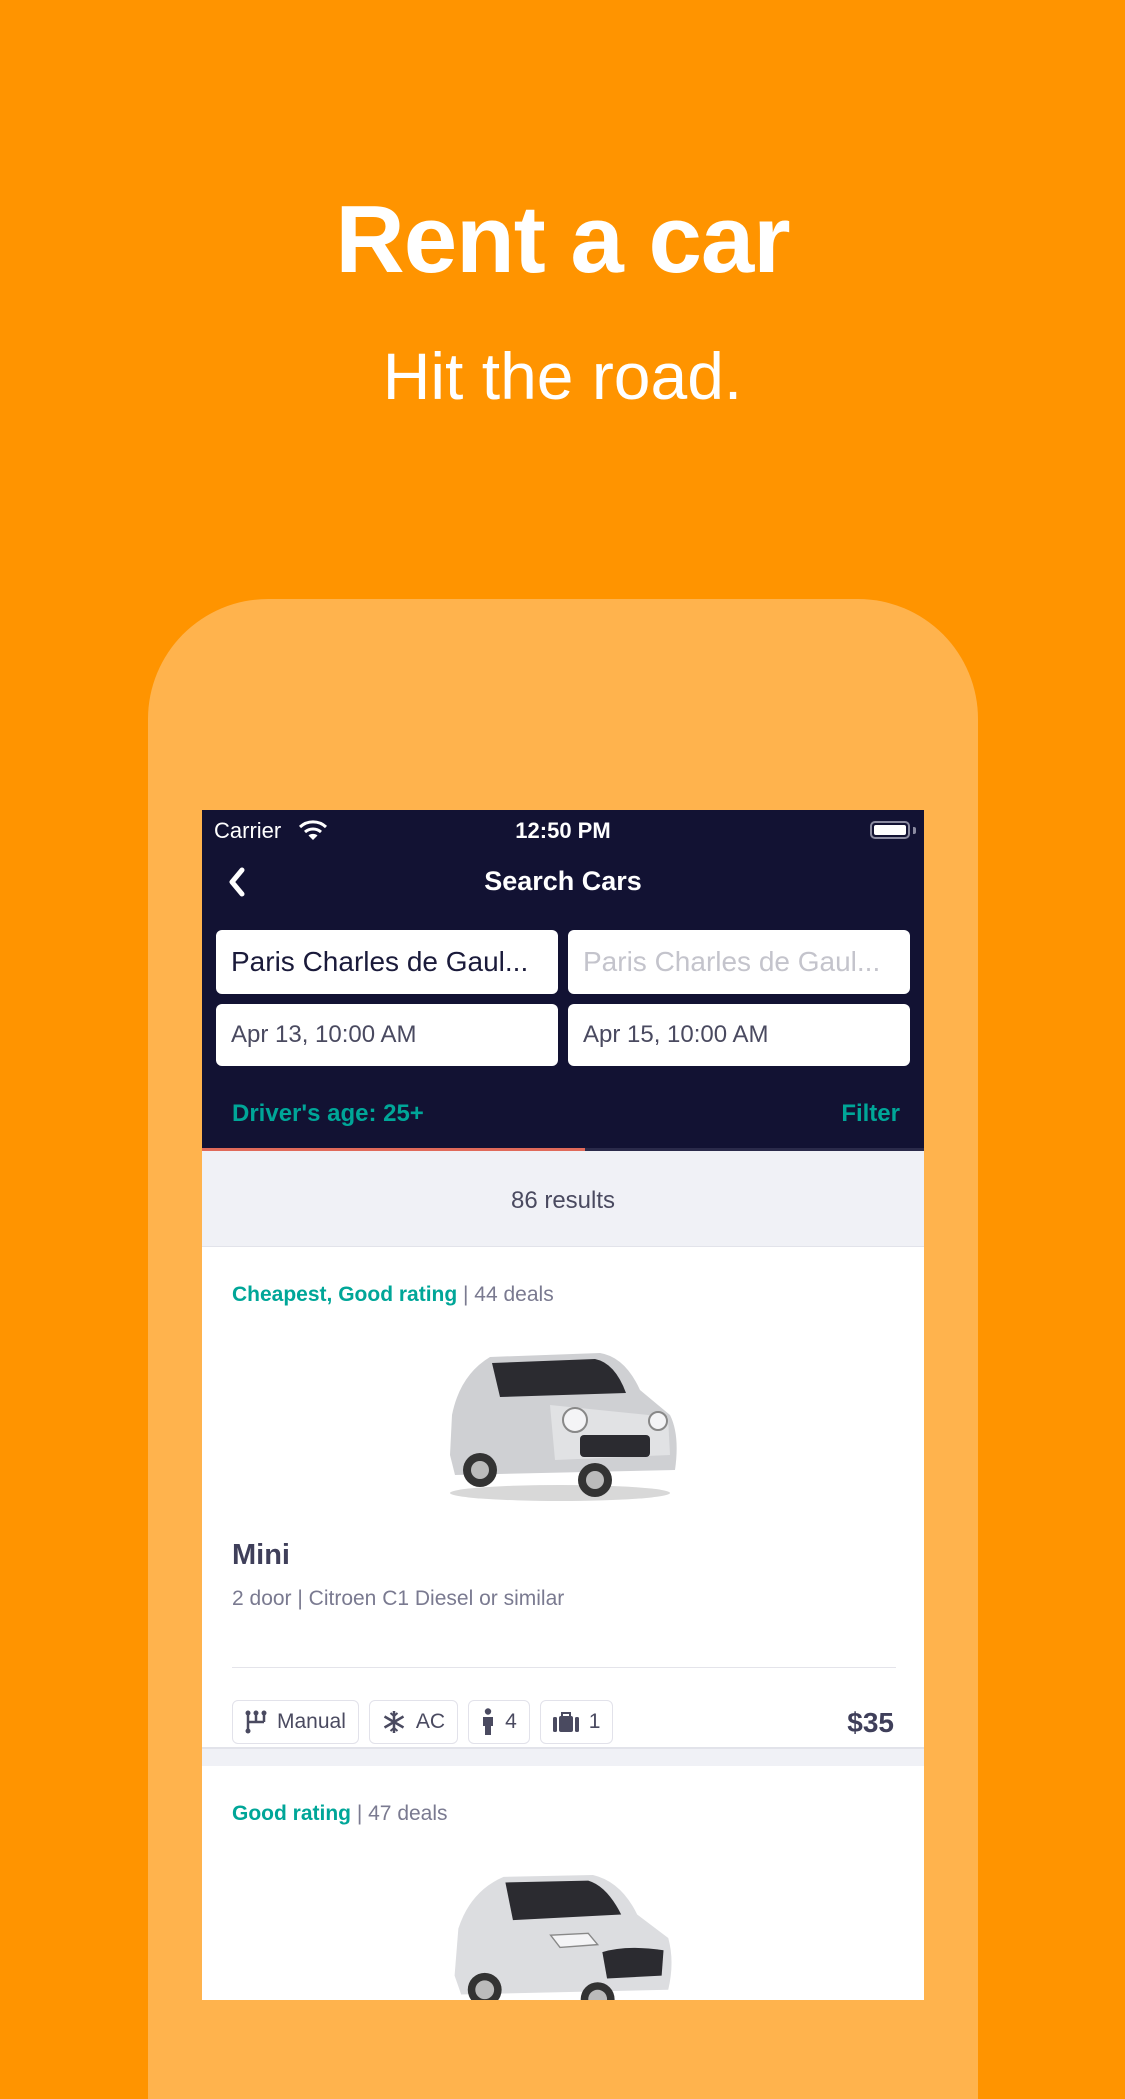  I want to click on status-bar: Carrier 12:50 PM, so click(563, 830).